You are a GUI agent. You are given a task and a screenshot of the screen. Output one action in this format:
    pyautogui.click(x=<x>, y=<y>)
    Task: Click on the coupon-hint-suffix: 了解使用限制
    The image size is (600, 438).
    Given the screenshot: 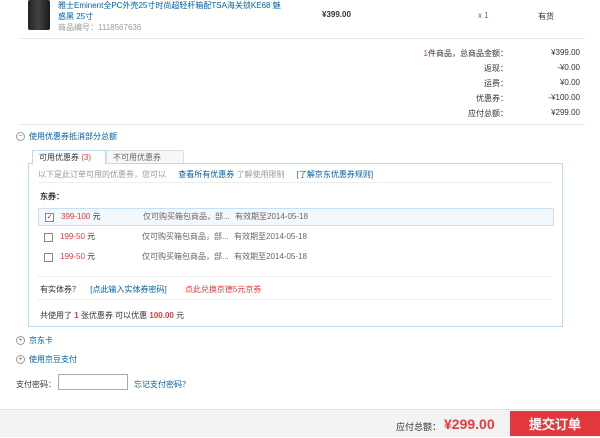 What is the action you would take?
    pyautogui.click(x=260, y=174)
    